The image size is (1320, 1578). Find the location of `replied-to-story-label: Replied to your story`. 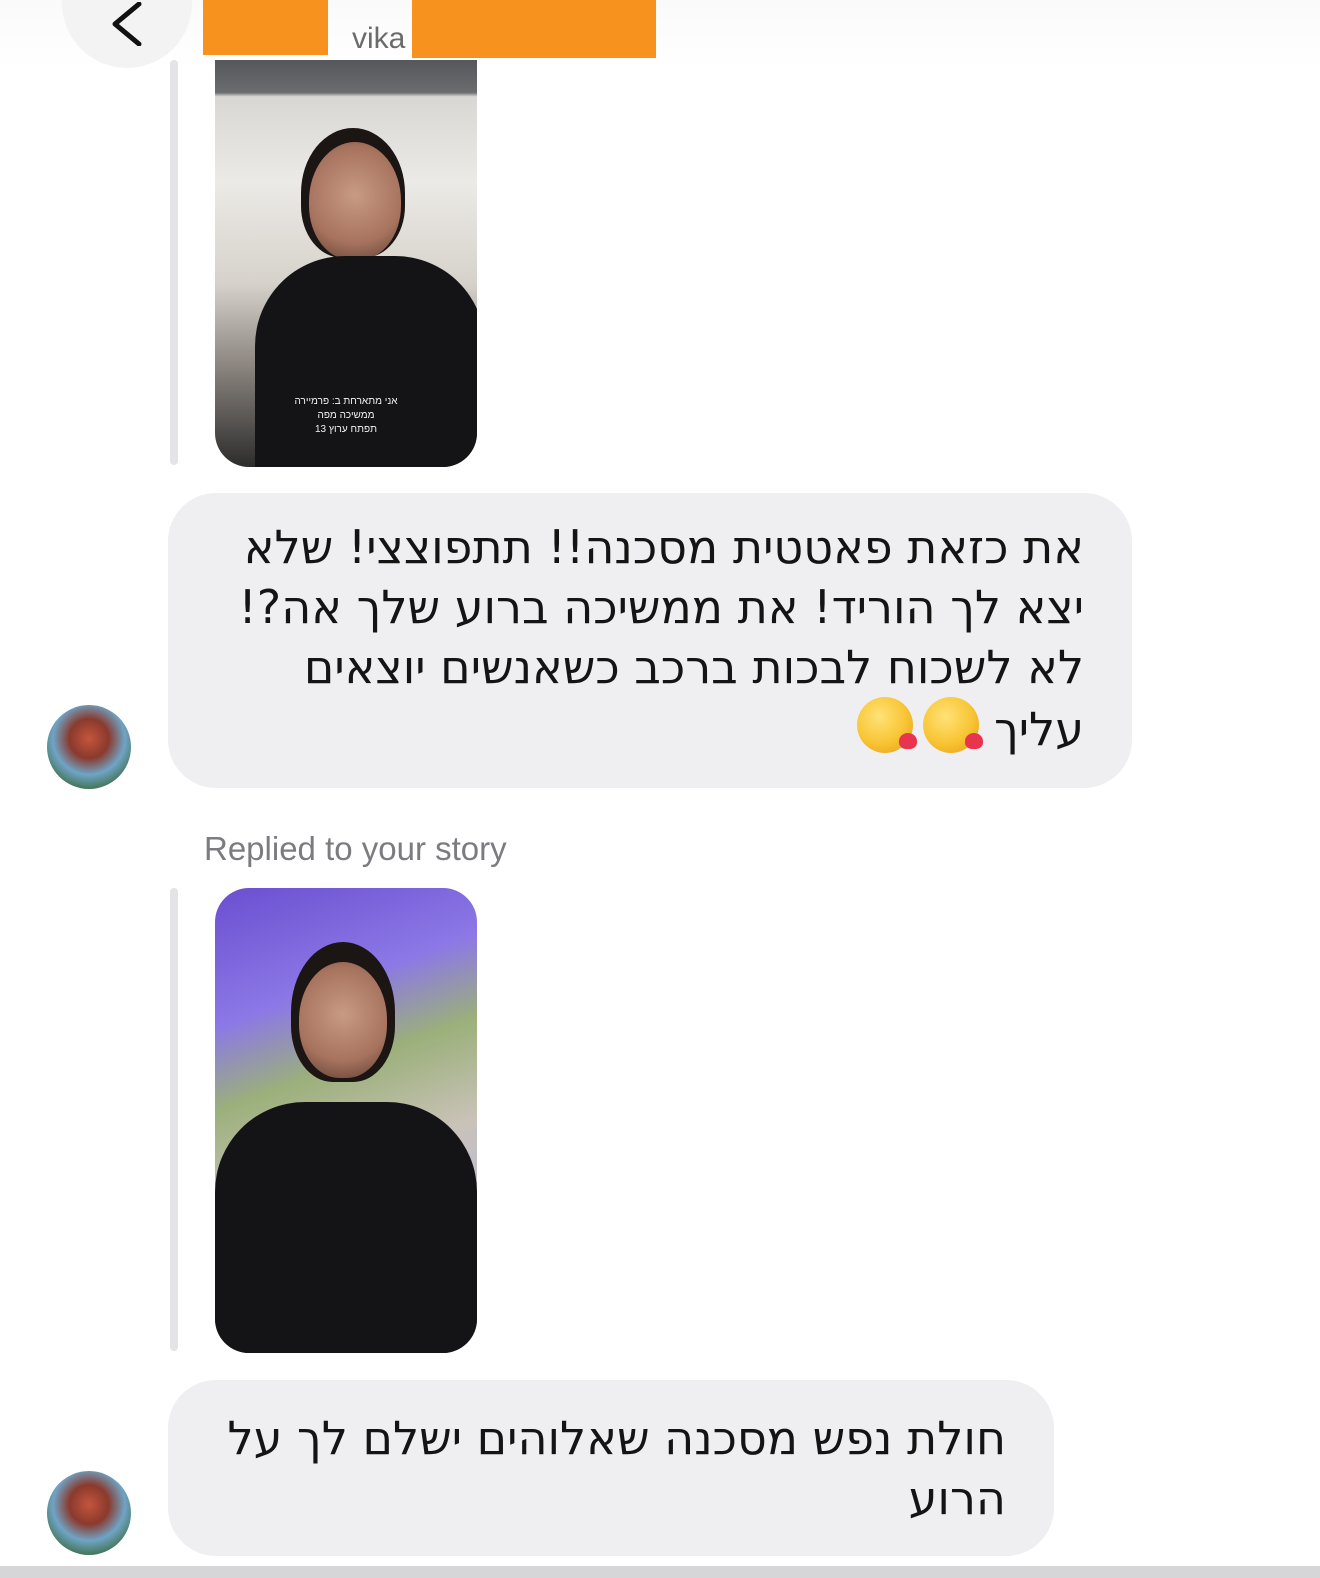

replied-to-story-label: Replied to your story is located at coordinates (355, 848).